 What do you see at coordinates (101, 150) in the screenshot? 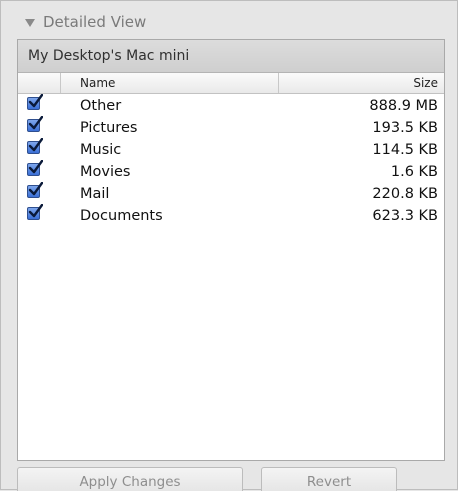
I see `row-name: Music` at bounding box center [101, 150].